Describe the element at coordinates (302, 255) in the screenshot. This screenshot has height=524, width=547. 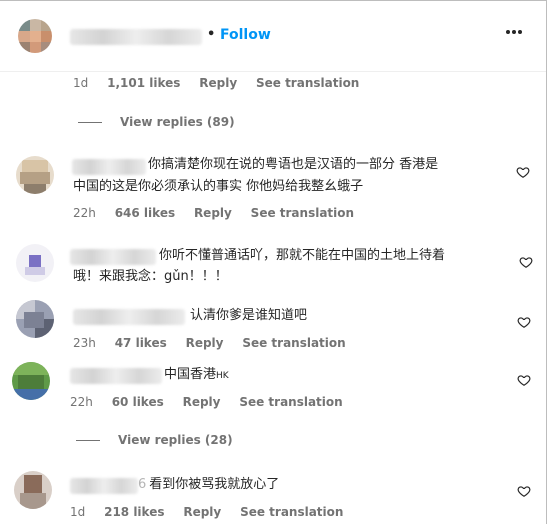
I see `comment-text-line: 你听不懂普通话吖，那就不能在中国的土地上待着` at that location.